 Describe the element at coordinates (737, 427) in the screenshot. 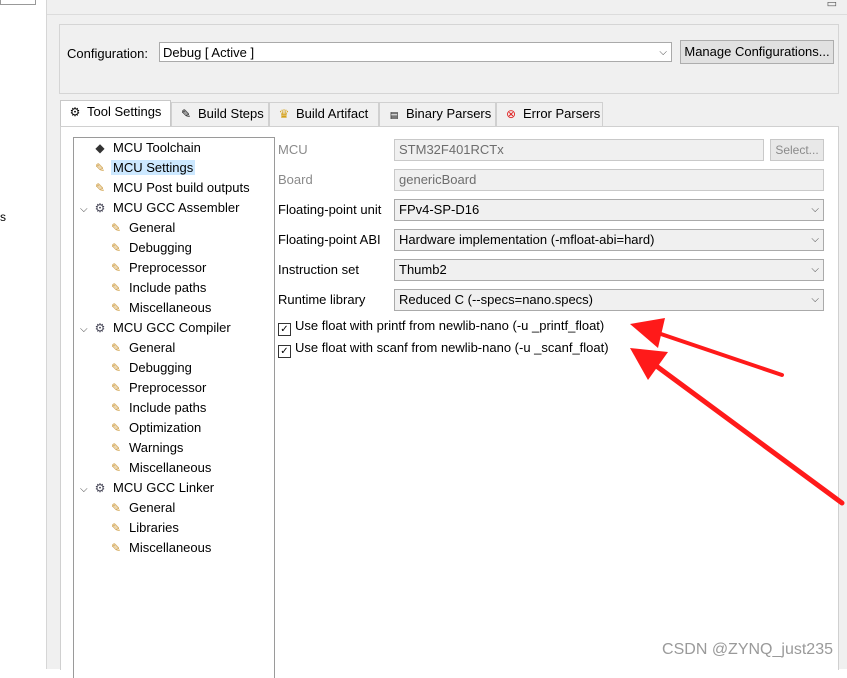

I see `annotation-arrow-scanf` at that location.